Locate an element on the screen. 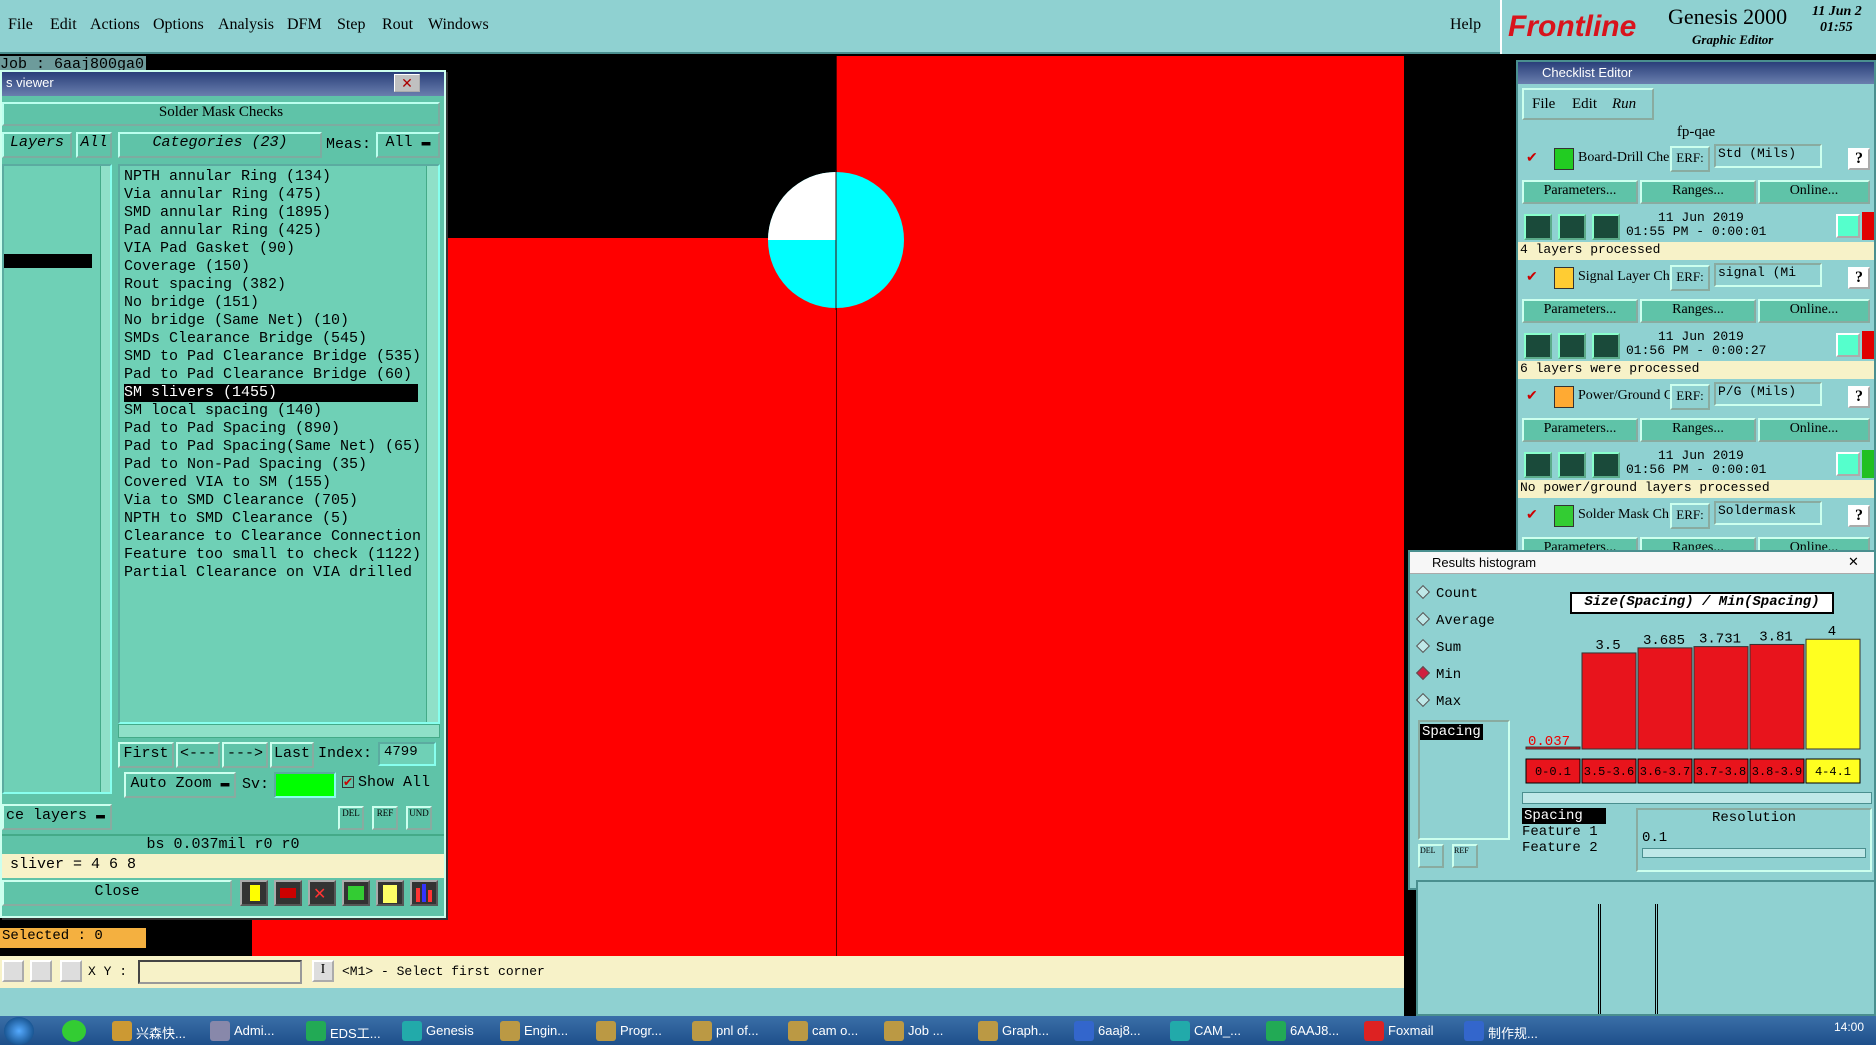  close-button: Close is located at coordinates (117, 893).